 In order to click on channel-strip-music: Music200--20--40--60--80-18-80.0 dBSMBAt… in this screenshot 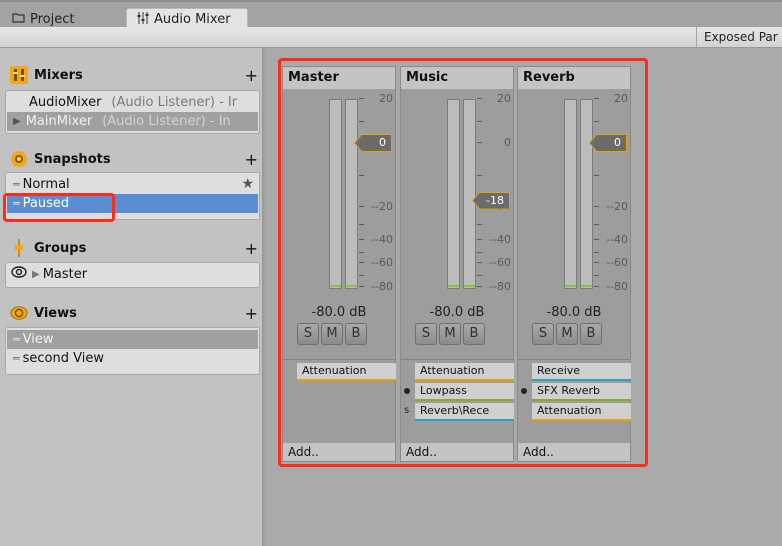, I will do `click(457, 264)`.